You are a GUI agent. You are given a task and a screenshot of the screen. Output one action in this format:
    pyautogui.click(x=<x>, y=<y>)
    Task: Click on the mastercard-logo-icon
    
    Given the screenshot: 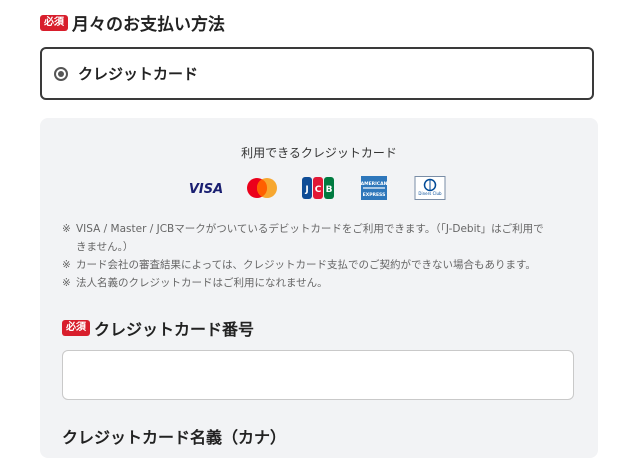 What is the action you would take?
    pyautogui.click(x=262, y=188)
    